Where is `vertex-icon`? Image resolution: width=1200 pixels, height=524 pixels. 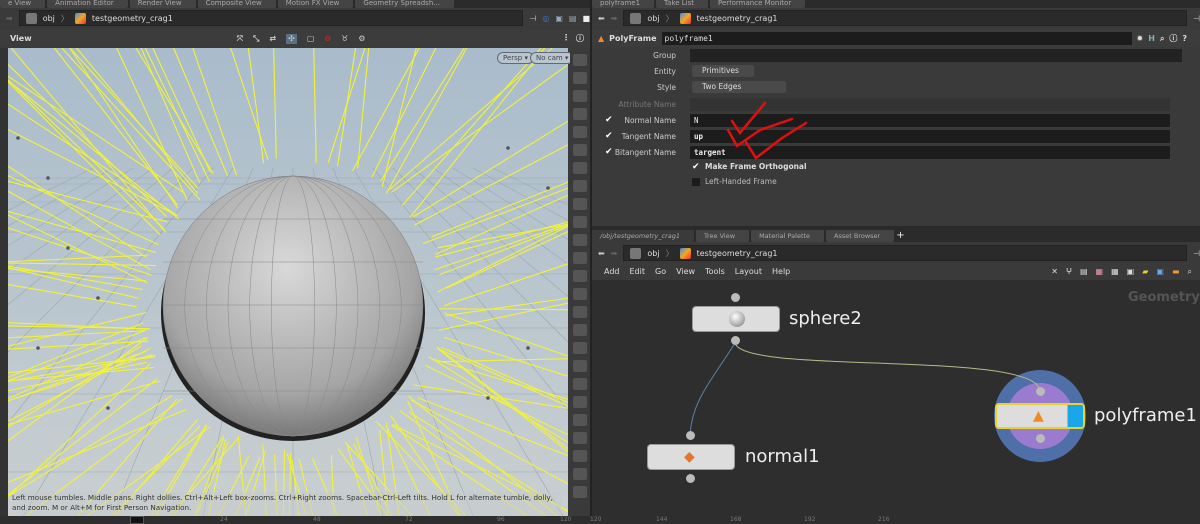
vertex-icon is located at coordinates (580, 384).